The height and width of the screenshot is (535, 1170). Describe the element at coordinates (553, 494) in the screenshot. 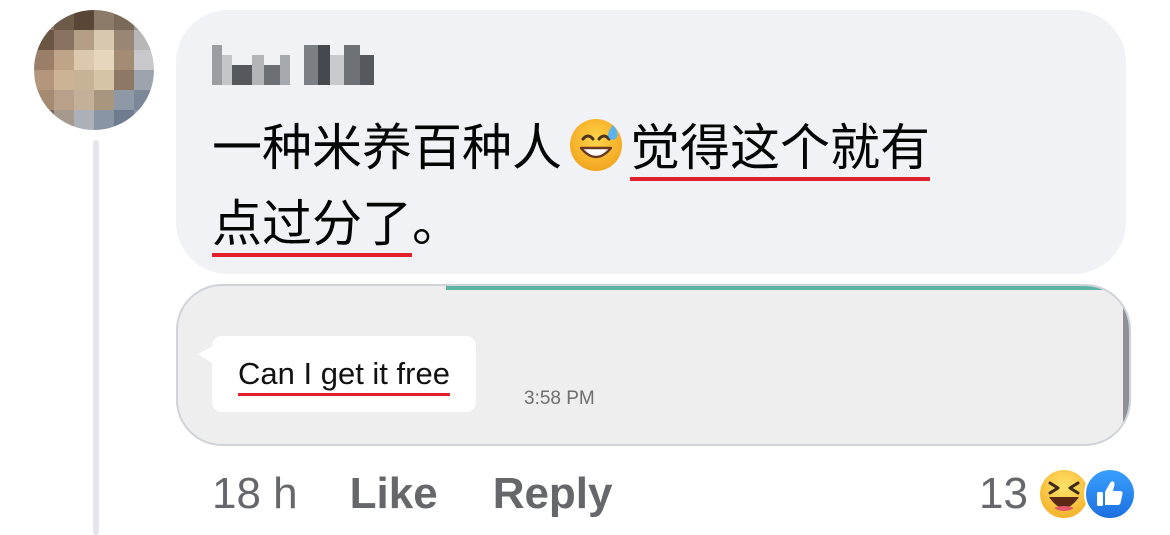

I see `reply-button: Reply` at that location.